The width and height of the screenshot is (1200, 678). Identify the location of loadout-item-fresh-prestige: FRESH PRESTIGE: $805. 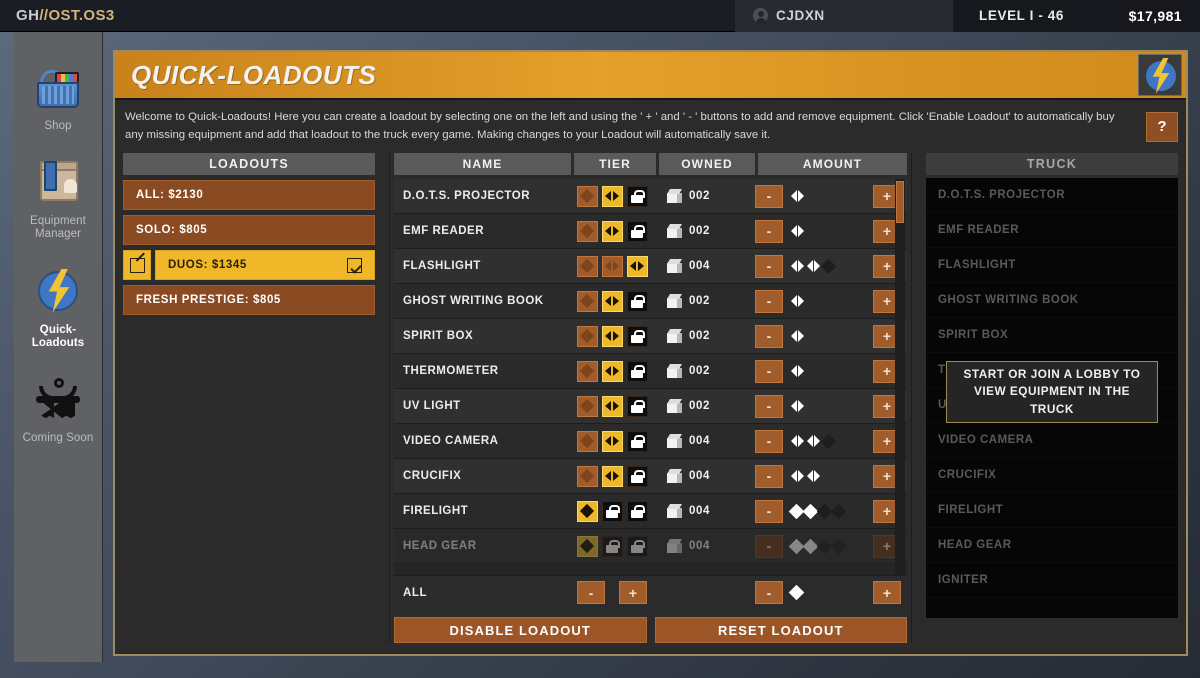
(249, 300).